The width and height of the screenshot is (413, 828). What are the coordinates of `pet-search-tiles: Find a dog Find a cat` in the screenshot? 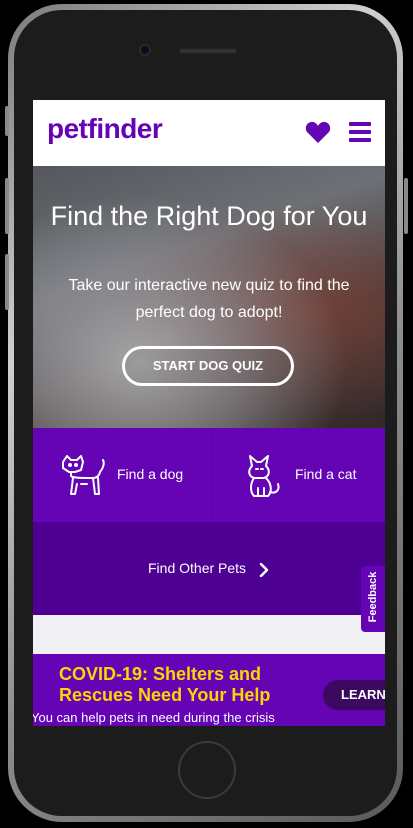 It's located at (209, 475).